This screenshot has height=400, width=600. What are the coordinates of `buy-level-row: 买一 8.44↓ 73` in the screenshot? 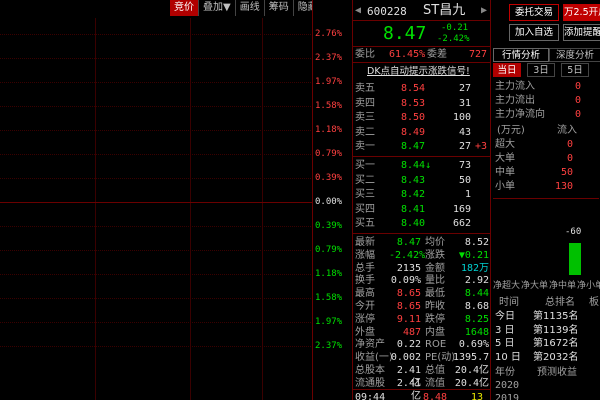 It's located at (422, 165).